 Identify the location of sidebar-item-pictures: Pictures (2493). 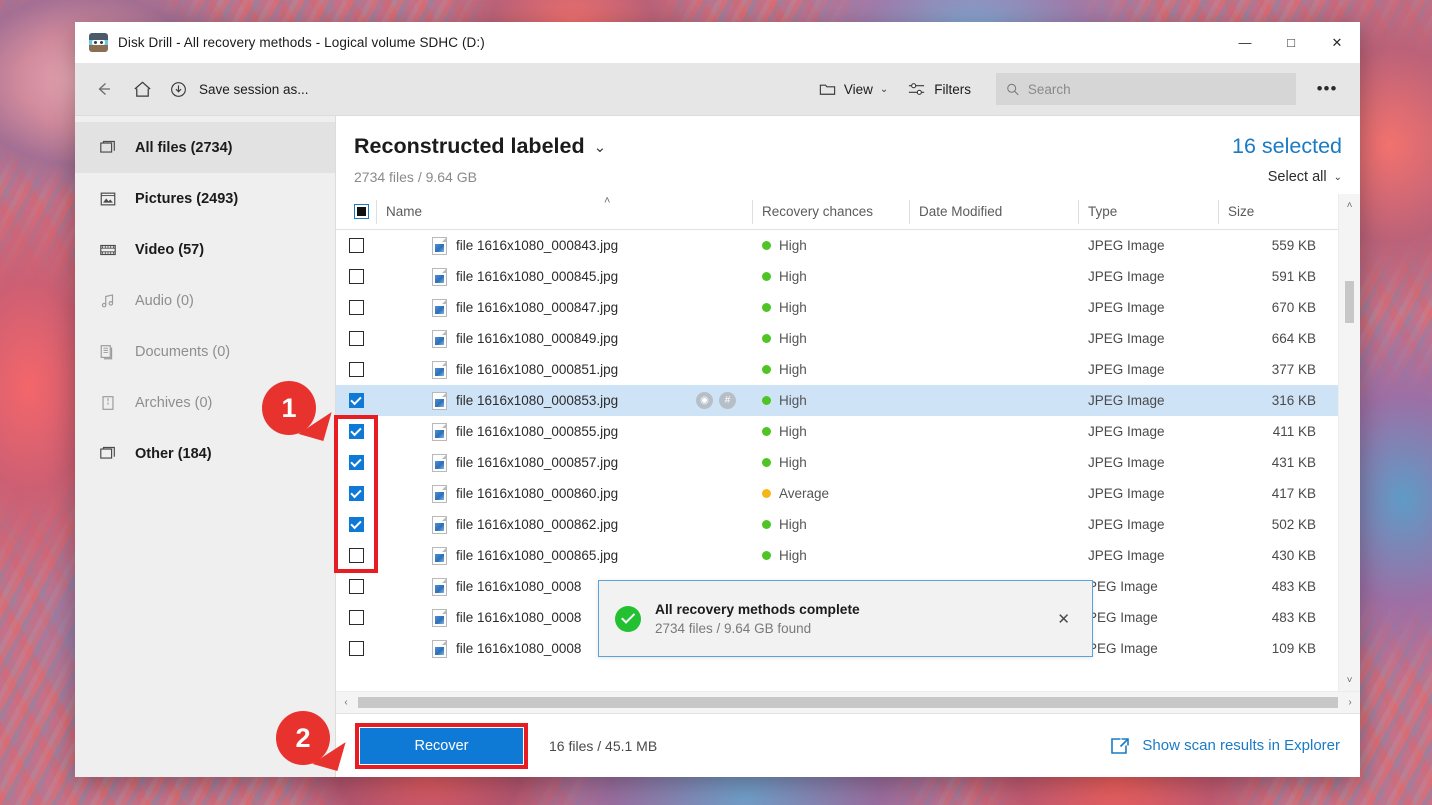
(205, 198).